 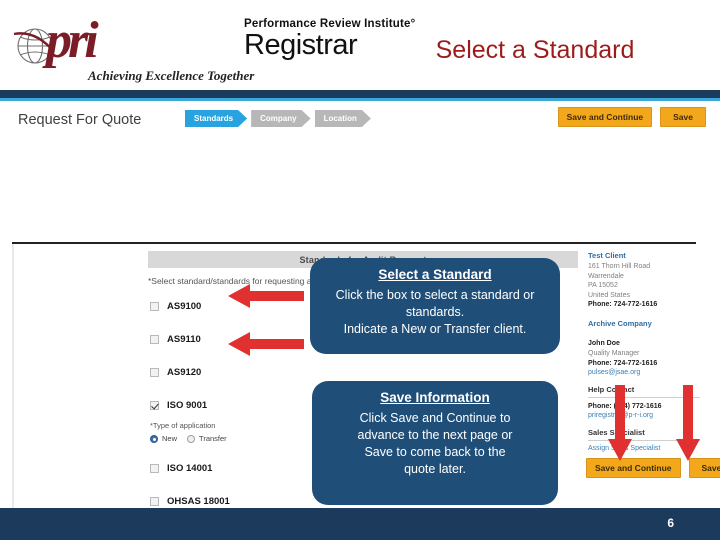 What do you see at coordinates (704, 468) in the screenshot?
I see `save-button-bottom: Save` at bounding box center [704, 468].